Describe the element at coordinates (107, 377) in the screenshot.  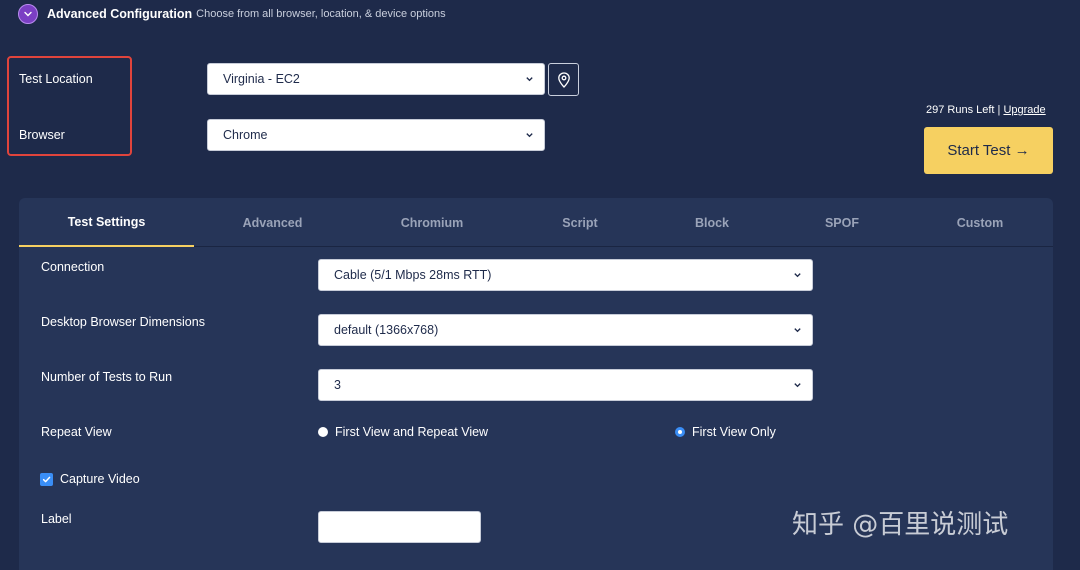
I see `num-tests-label: Number of Tests to Run` at that location.